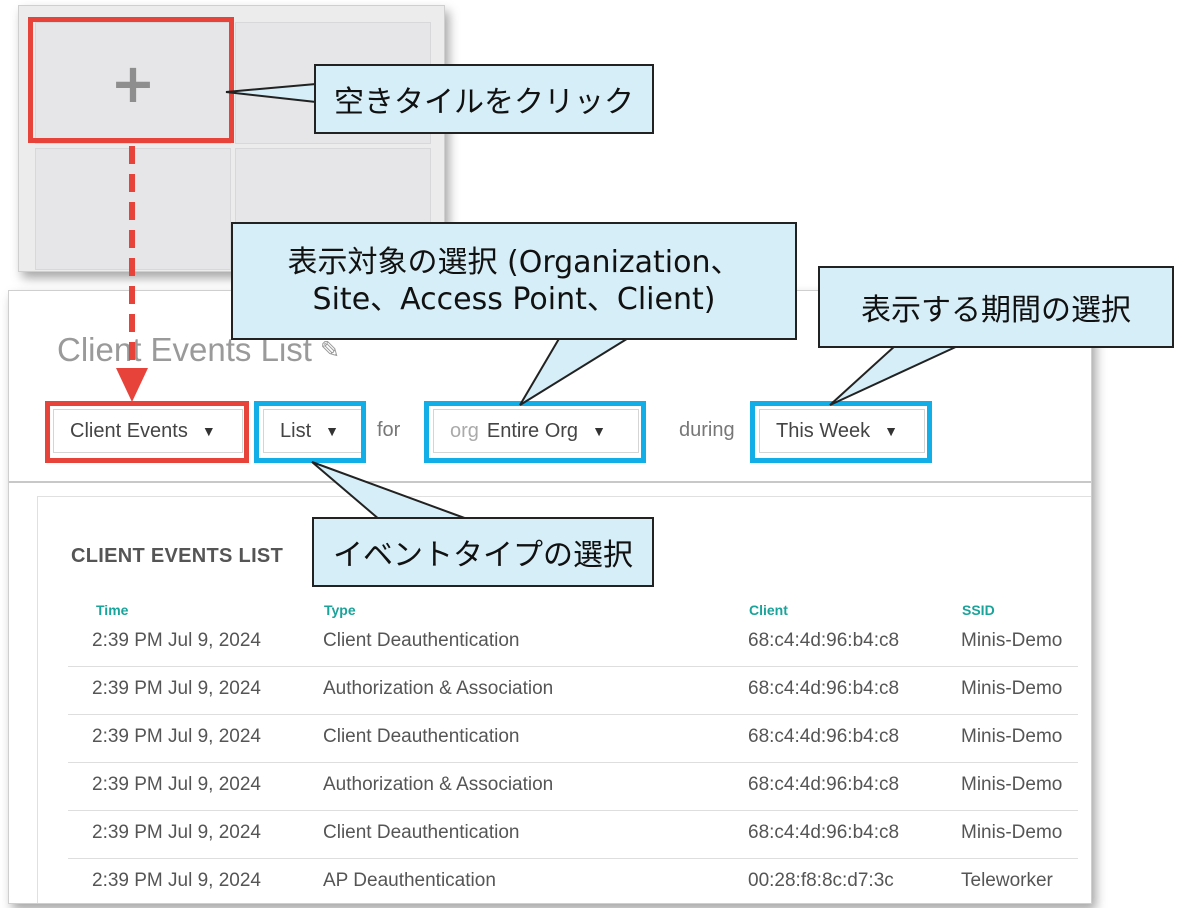  I want to click on scope-highlight, so click(535, 432).